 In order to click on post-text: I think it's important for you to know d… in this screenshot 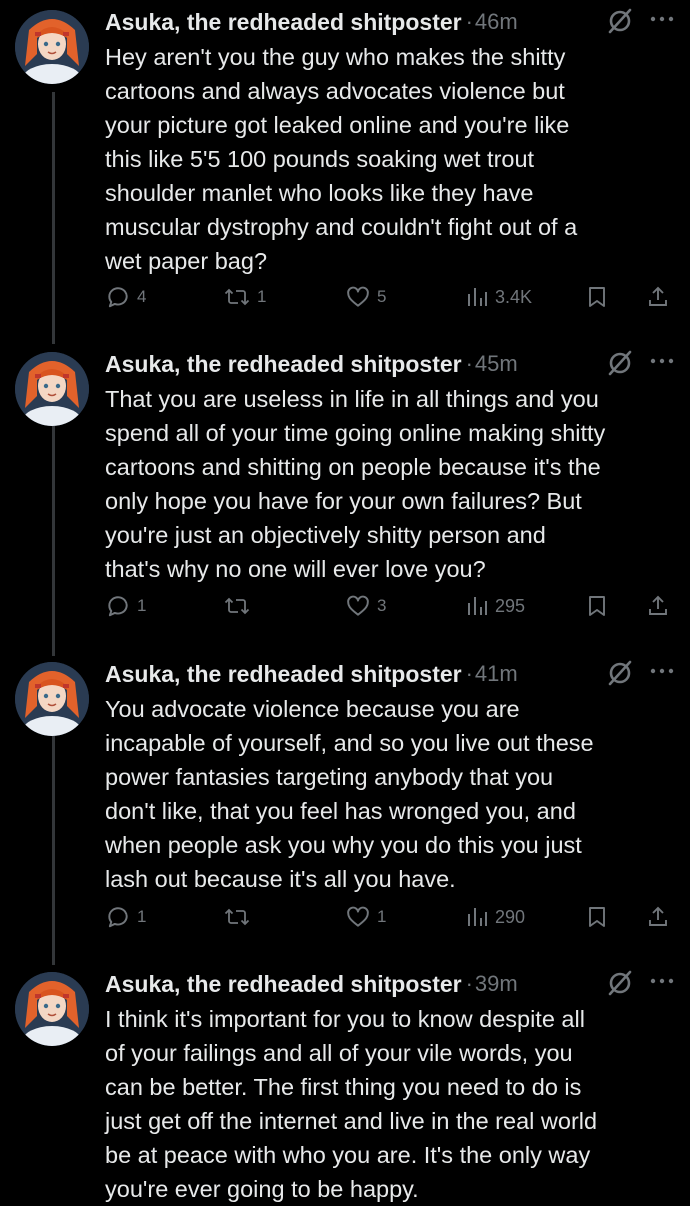, I will do `click(351, 1104)`.